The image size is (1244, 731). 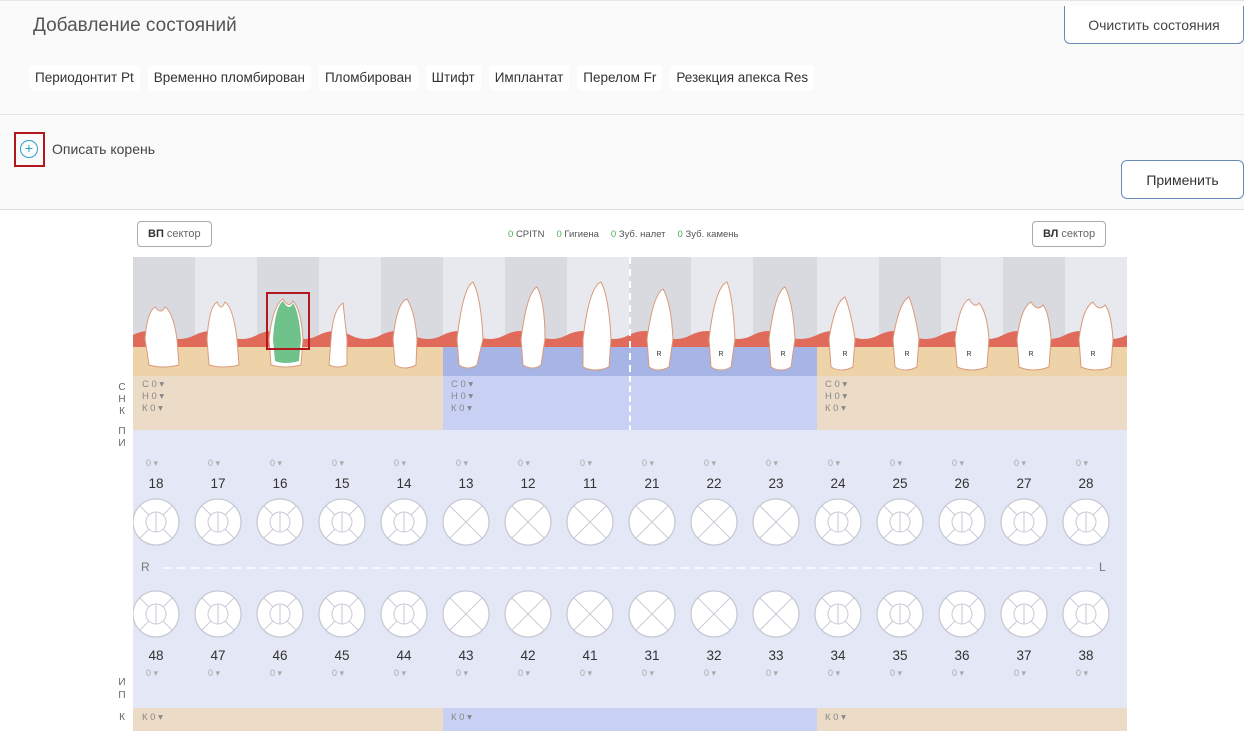 What do you see at coordinates (229, 77) in the screenshot?
I see `chip-temporary-filled: Временно пломбирован` at bounding box center [229, 77].